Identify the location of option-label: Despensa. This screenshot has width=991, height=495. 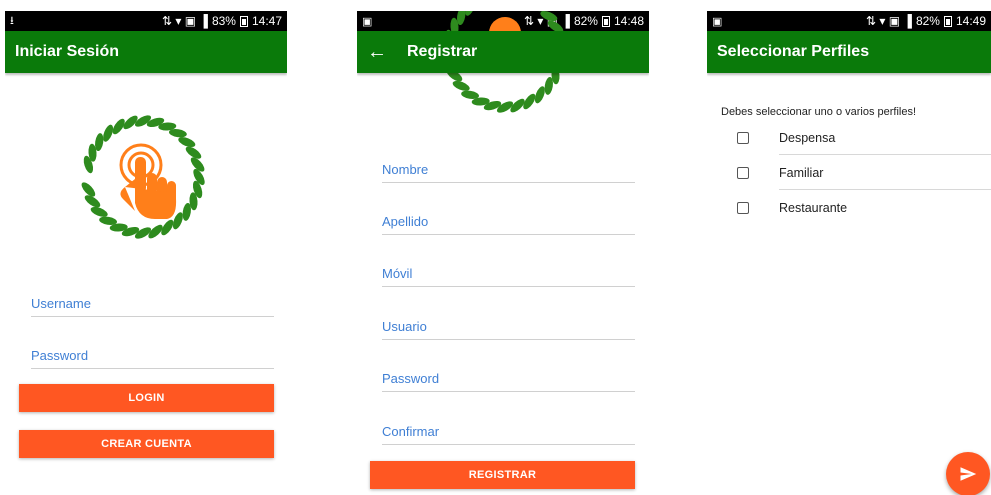
(807, 137).